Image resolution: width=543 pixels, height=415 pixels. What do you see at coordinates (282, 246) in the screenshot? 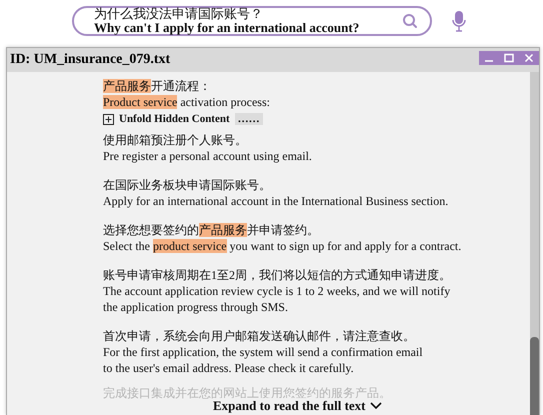
I see `paragraph-line: Select the product service you want to sign up for and apply for a contract.` at bounding box center [282, 246].